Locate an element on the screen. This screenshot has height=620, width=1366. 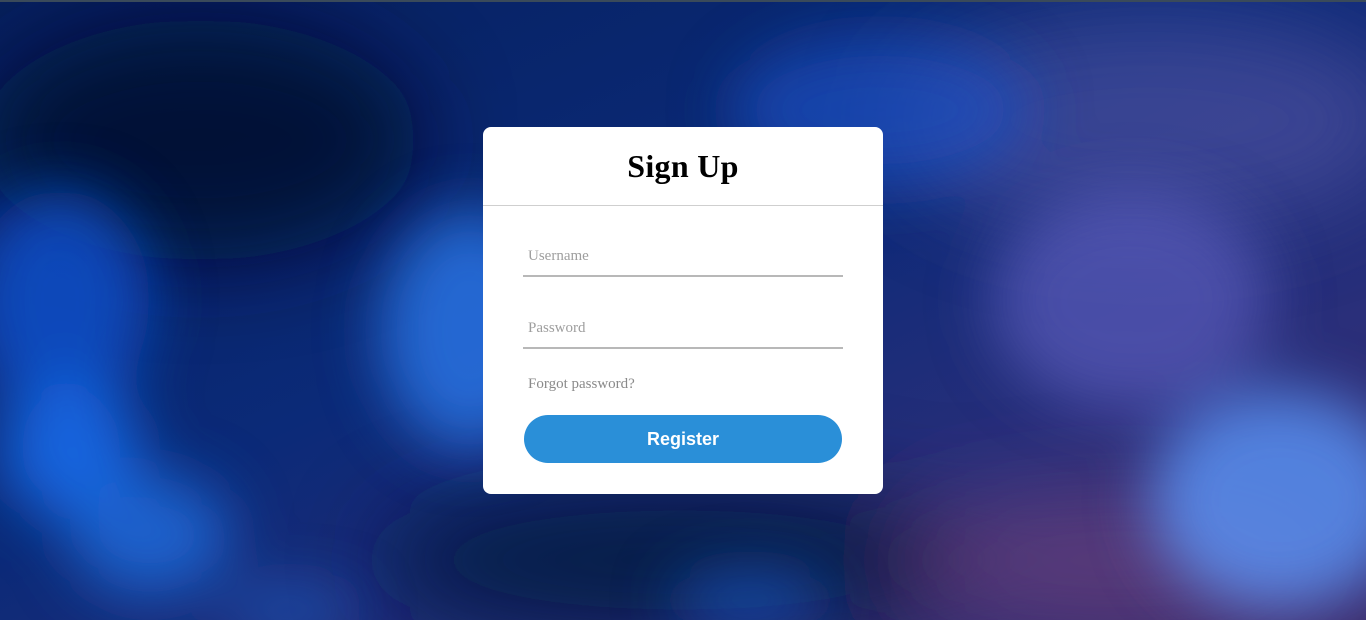
signup-title: Sign Up is located at coordinates (683, 165).